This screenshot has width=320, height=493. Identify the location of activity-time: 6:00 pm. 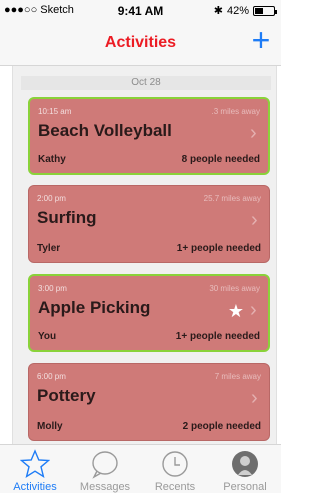
(51, 376).